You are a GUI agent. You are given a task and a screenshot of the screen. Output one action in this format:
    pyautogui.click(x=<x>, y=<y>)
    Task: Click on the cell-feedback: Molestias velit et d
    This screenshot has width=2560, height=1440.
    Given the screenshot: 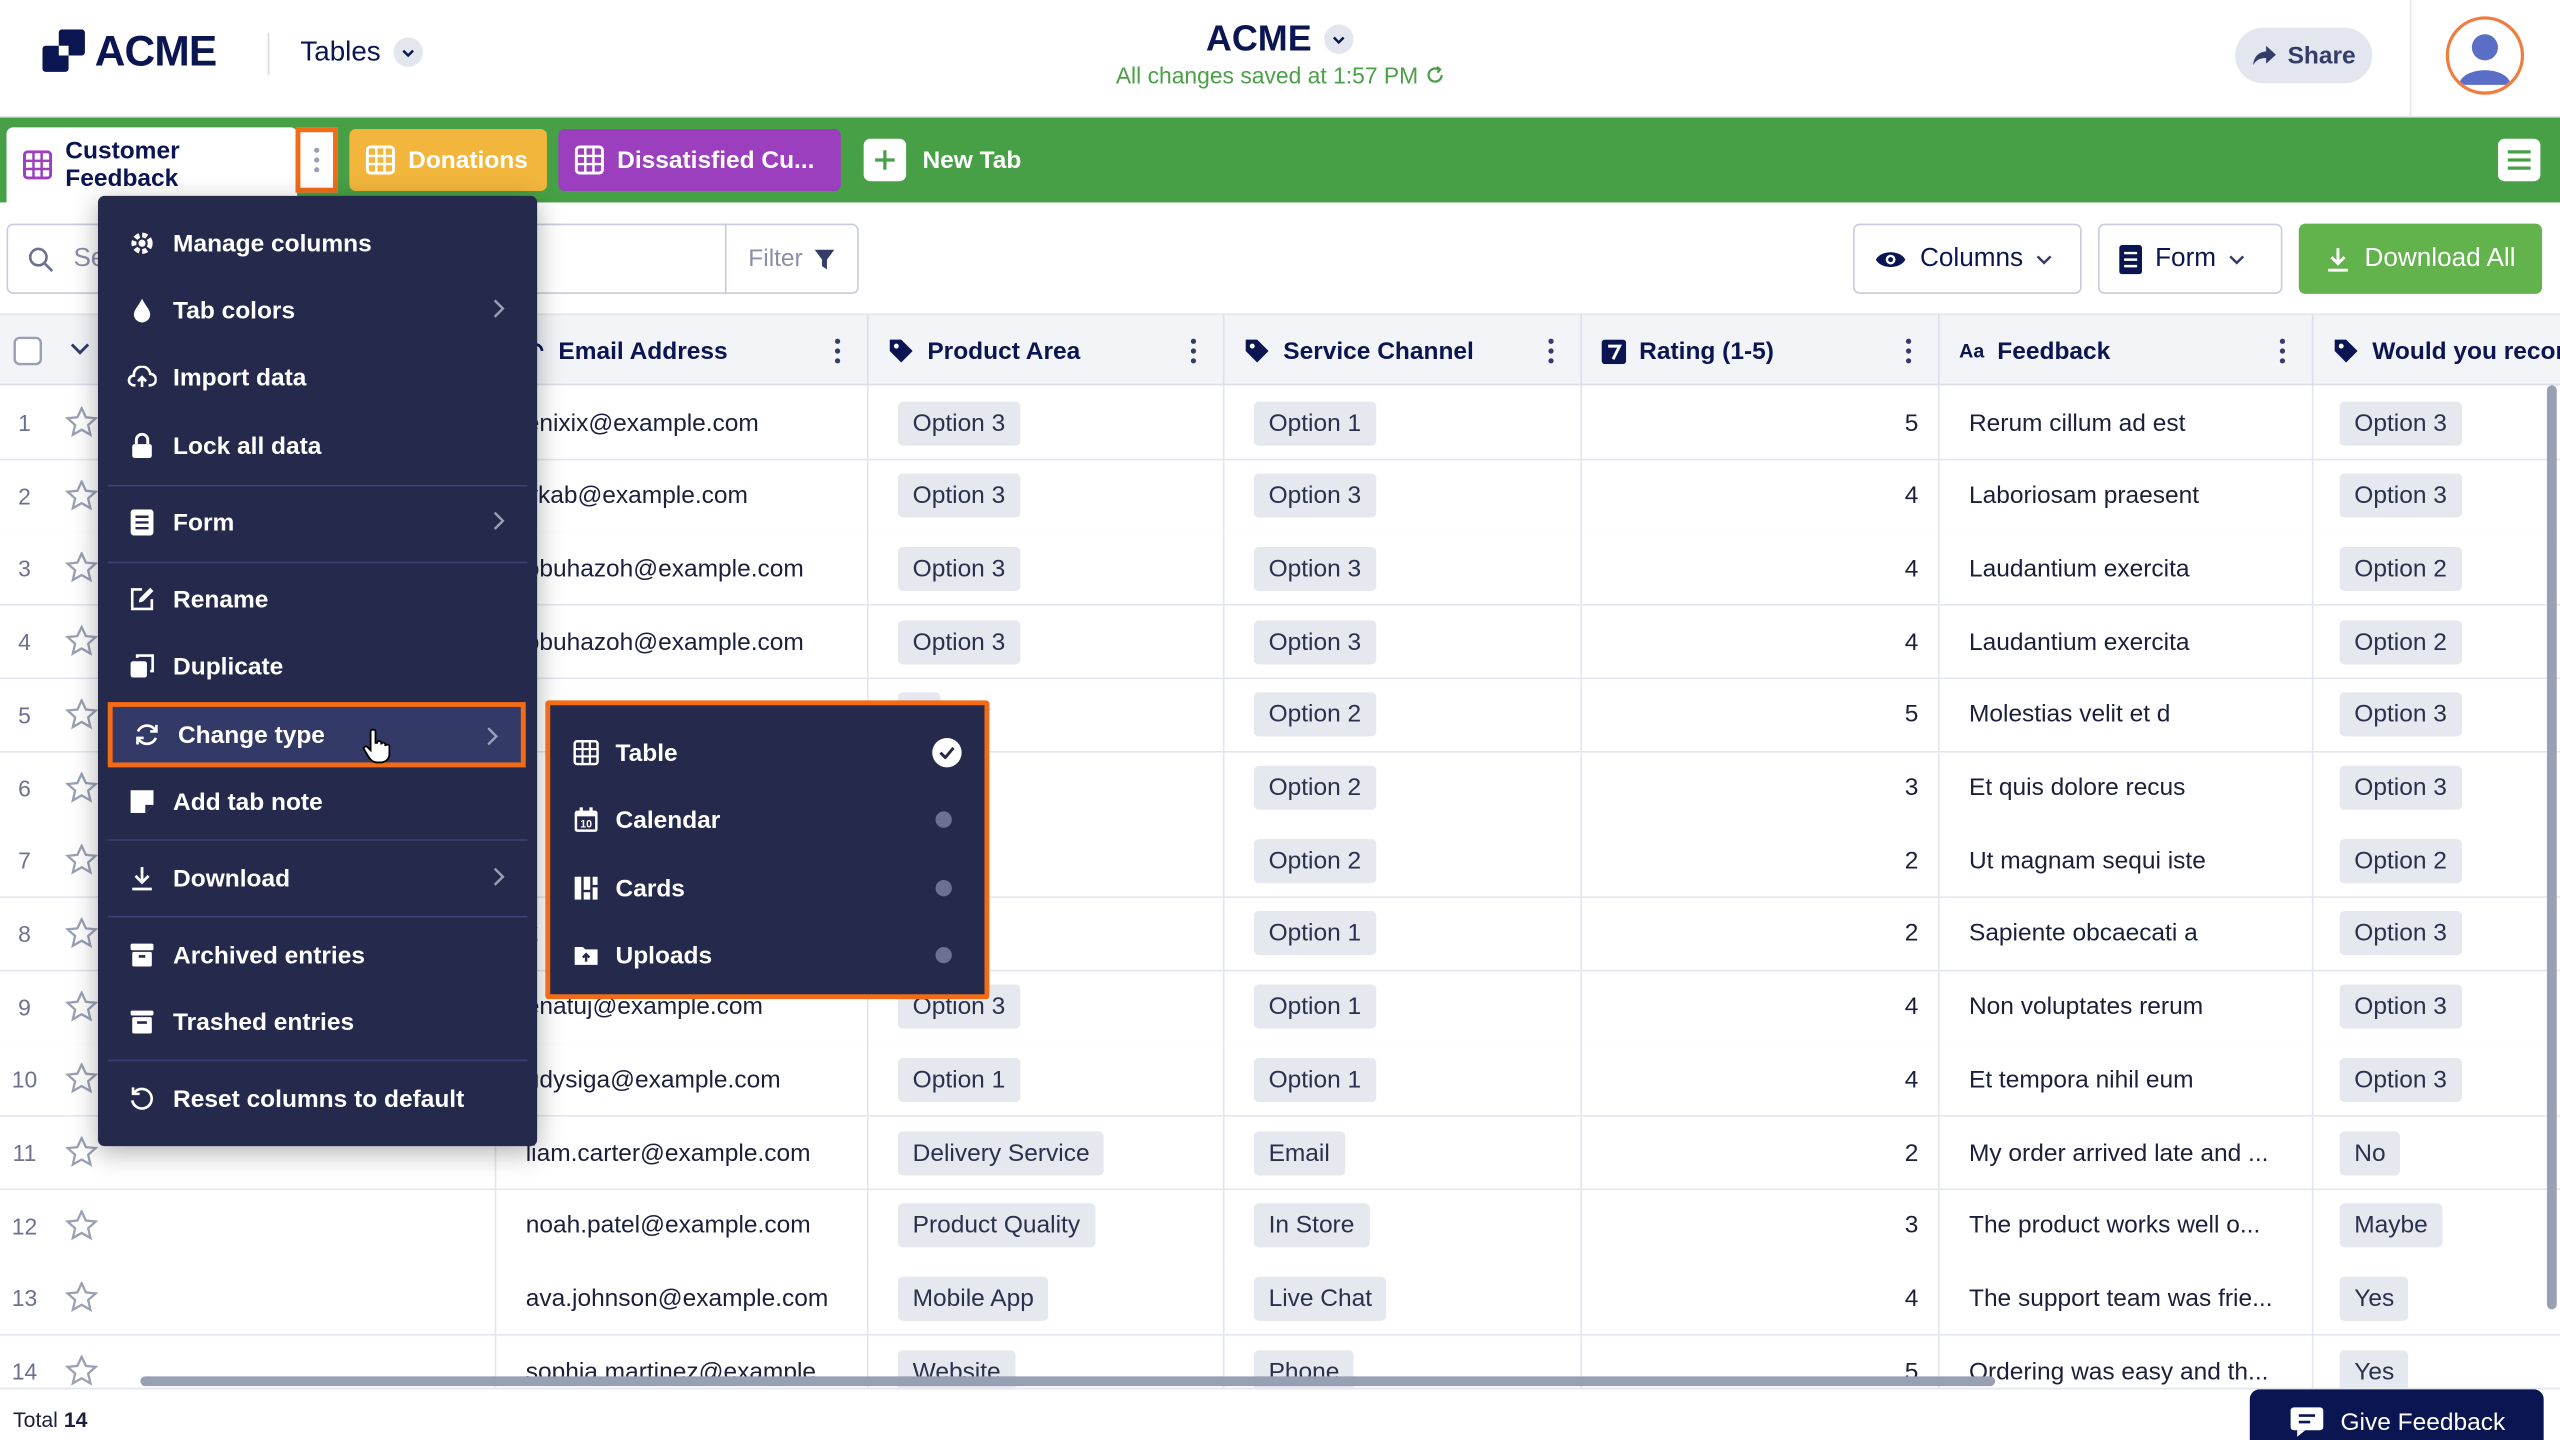 What is the action you would take?
    pyautogui.click(x=2127, y=714)
    